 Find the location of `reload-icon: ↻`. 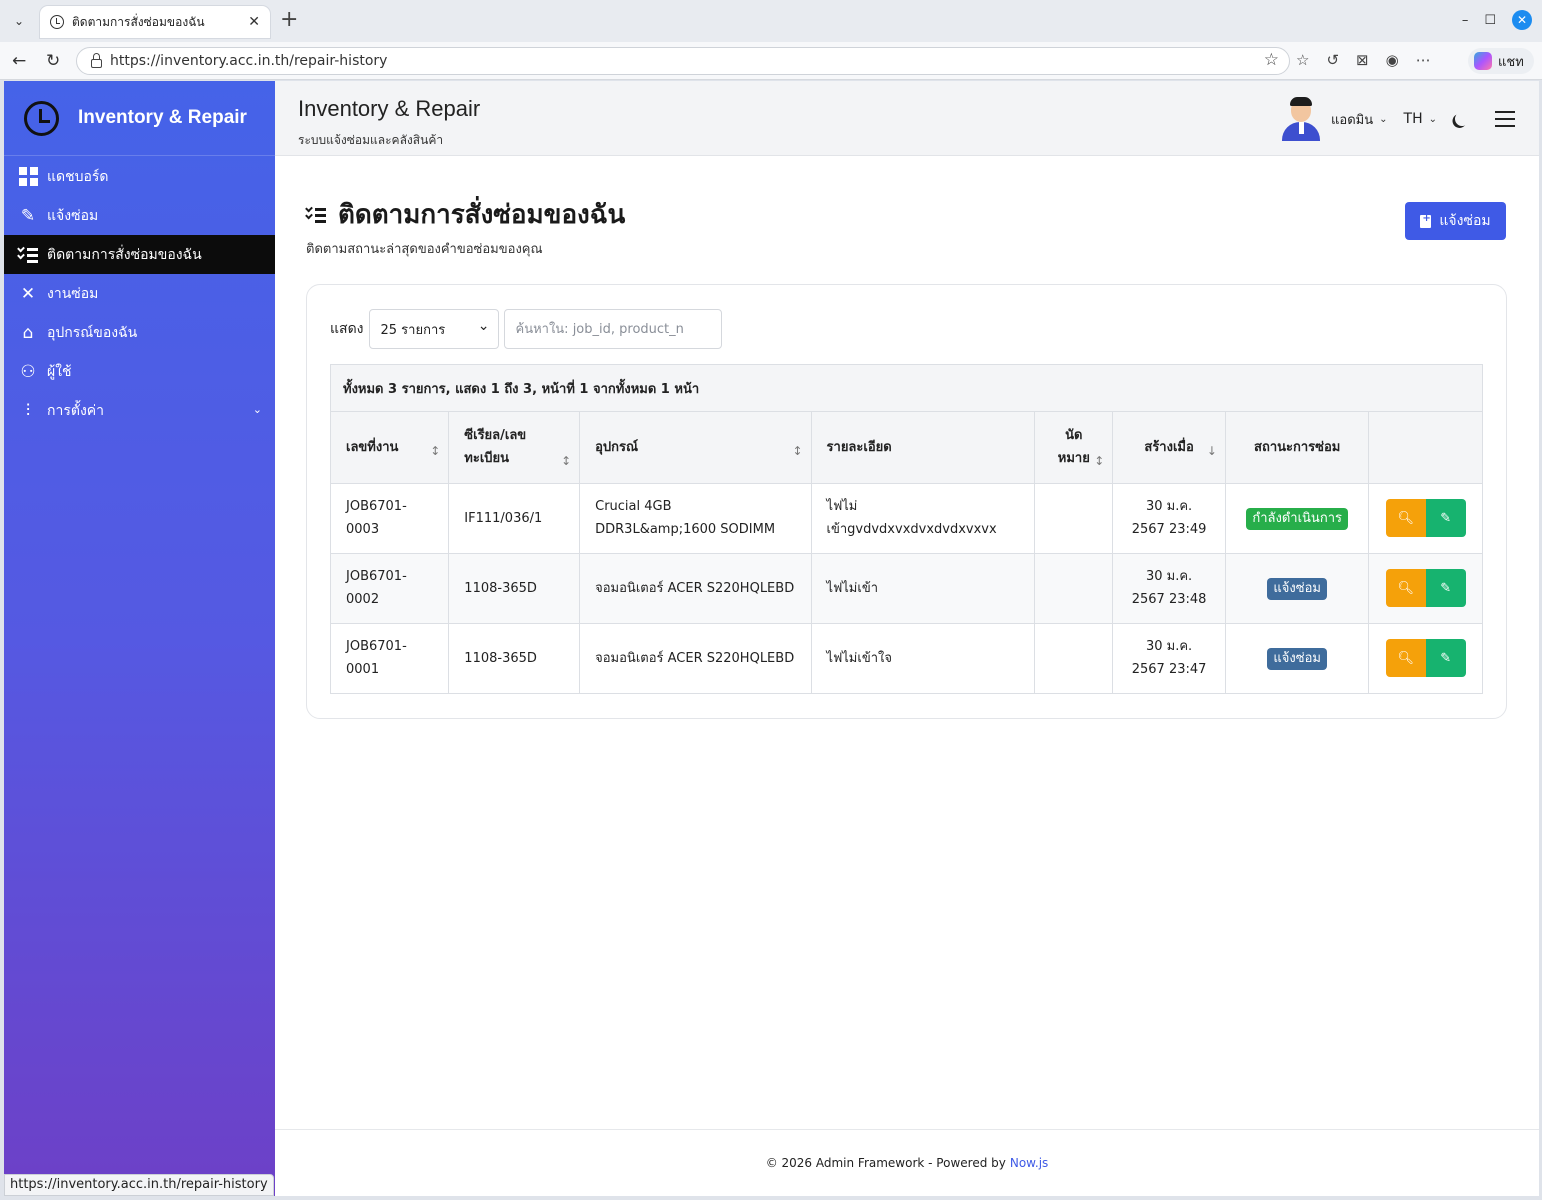

reload-icon: ↻ is located at coordinates (53, 61).